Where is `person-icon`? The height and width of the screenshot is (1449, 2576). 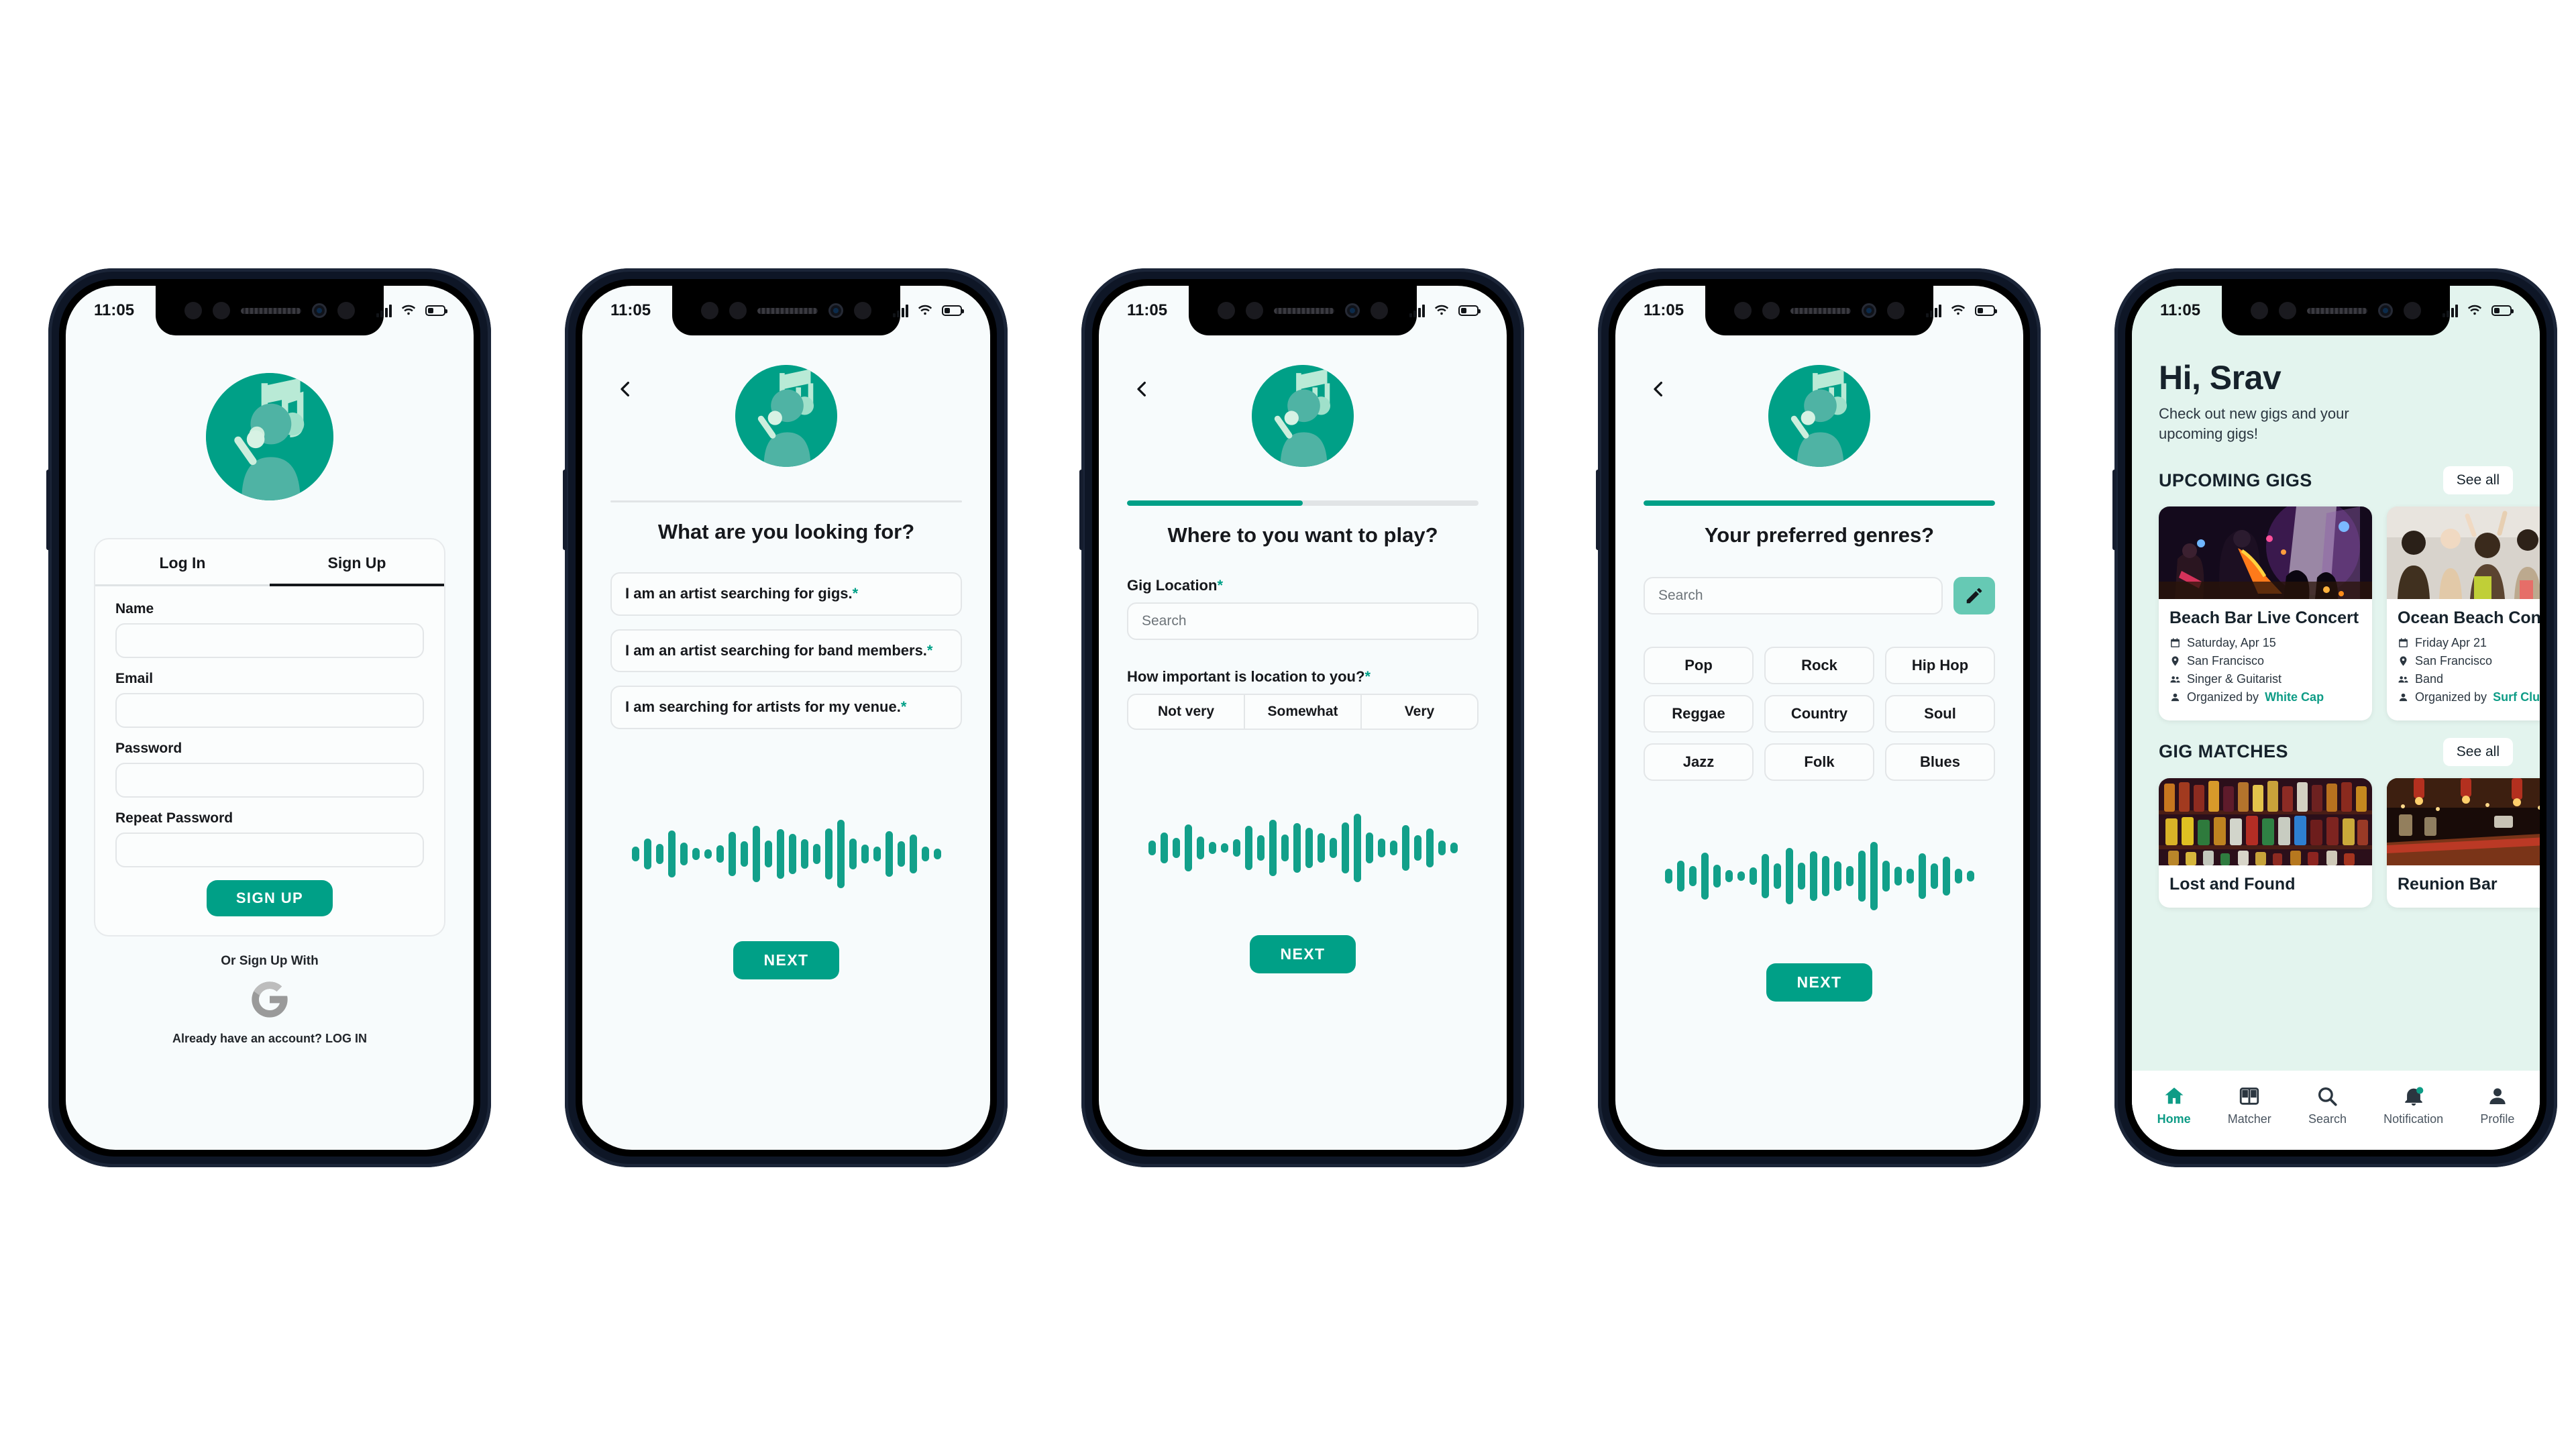 person-icon is located at coordinates (2497, 1096).